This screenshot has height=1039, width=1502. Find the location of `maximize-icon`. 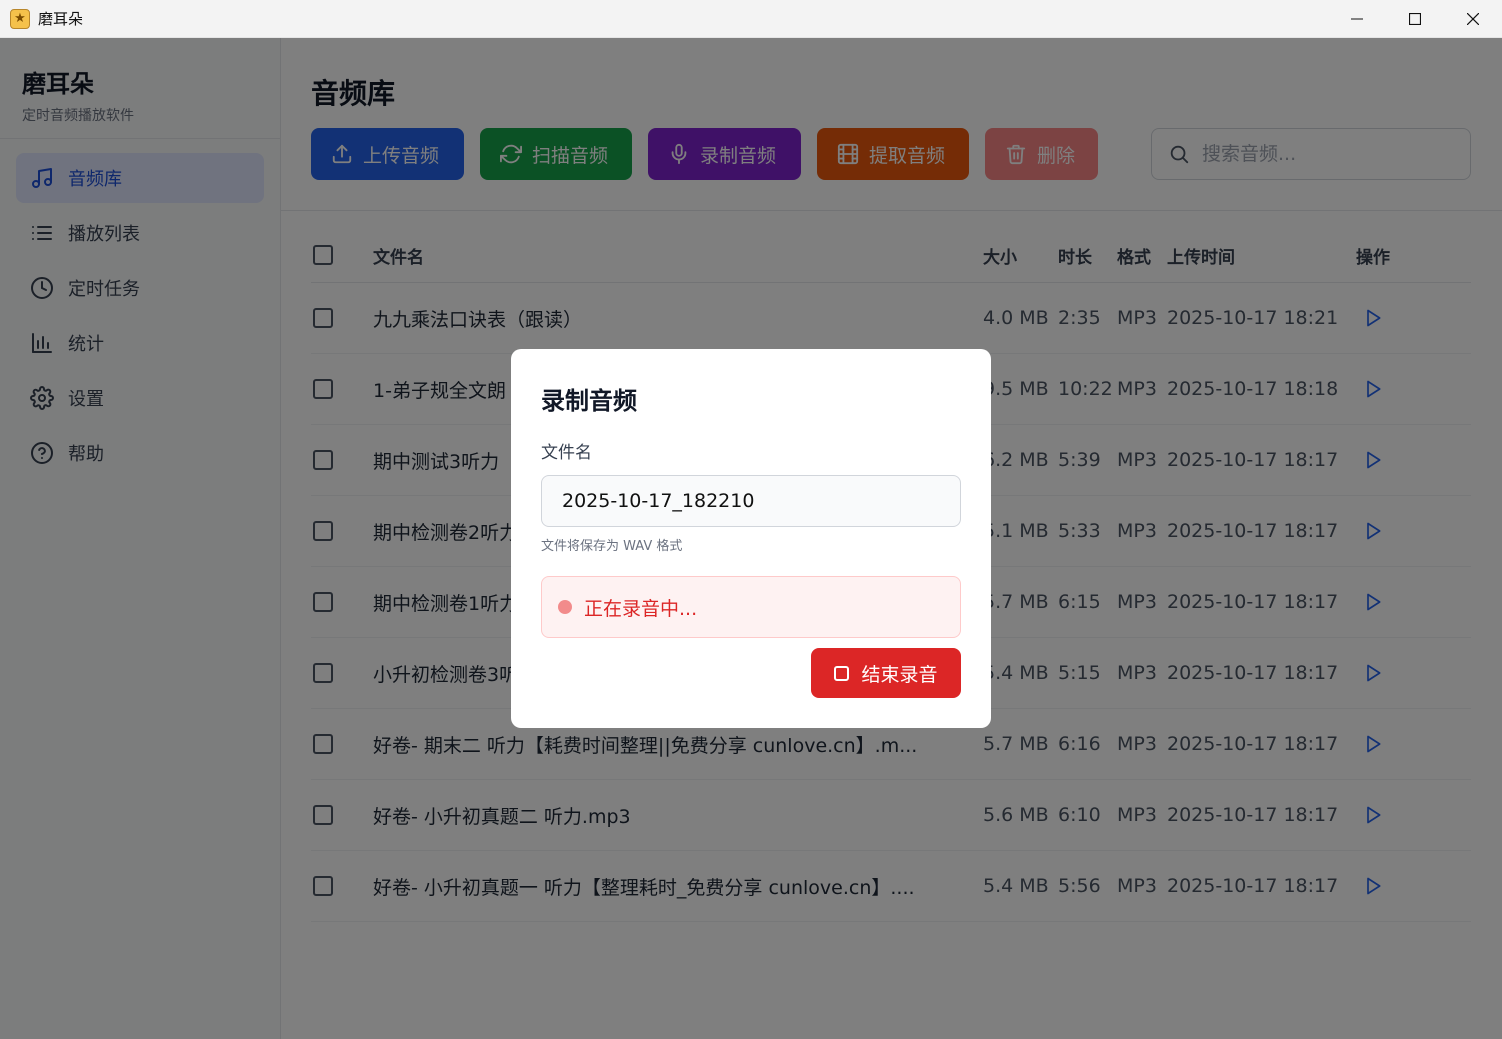

maximize-icon is located at coordinates (1415, 18).